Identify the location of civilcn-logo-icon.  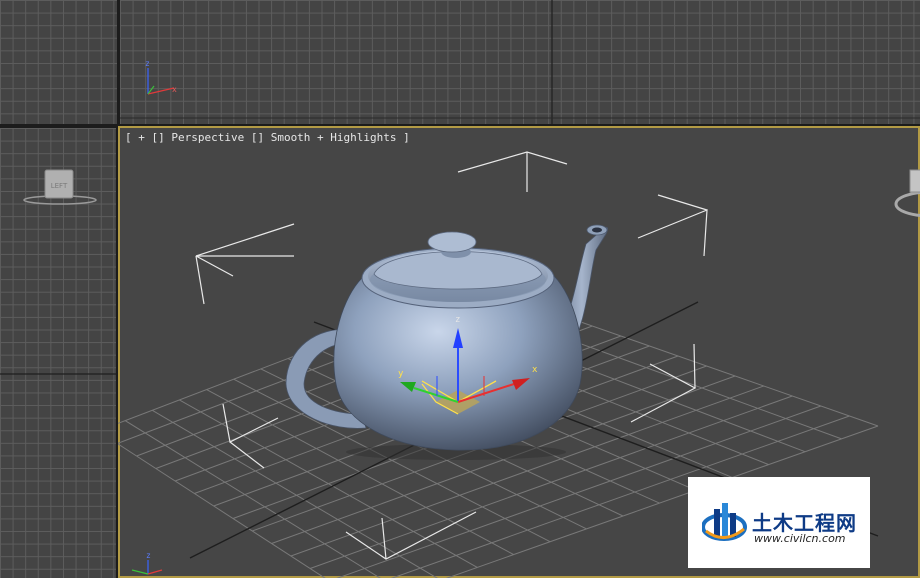
(724, 522).